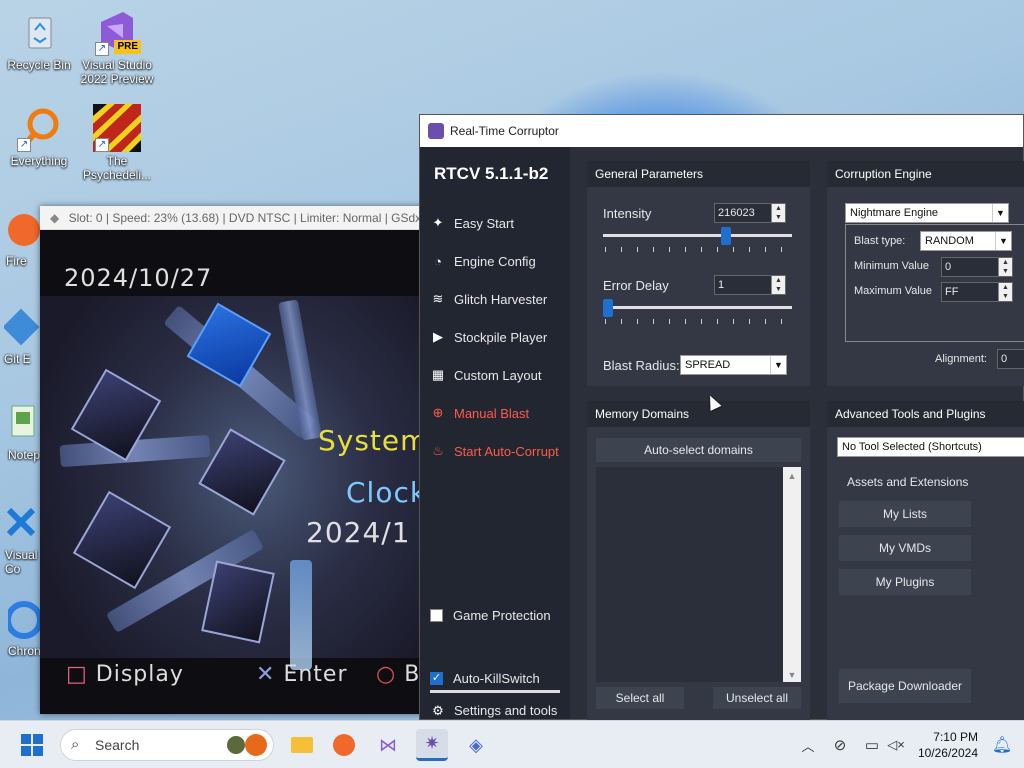 The image size is (1024, 768). What do you see at coordinates (117, 128) in the screenshot?
I see `psychedelic-icon: ↗` at bounding box center [117, 128].